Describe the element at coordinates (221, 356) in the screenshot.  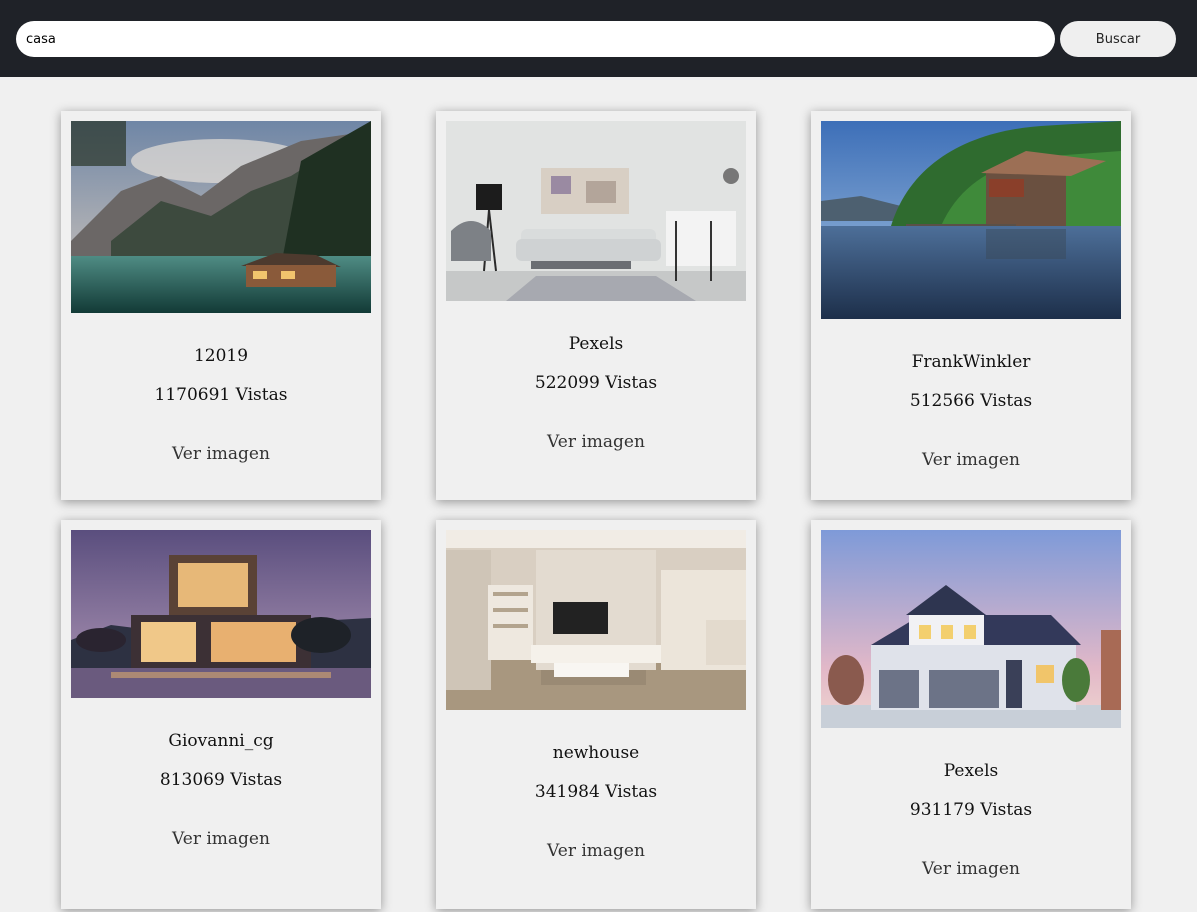
I see `author-name: 12019` at that location.